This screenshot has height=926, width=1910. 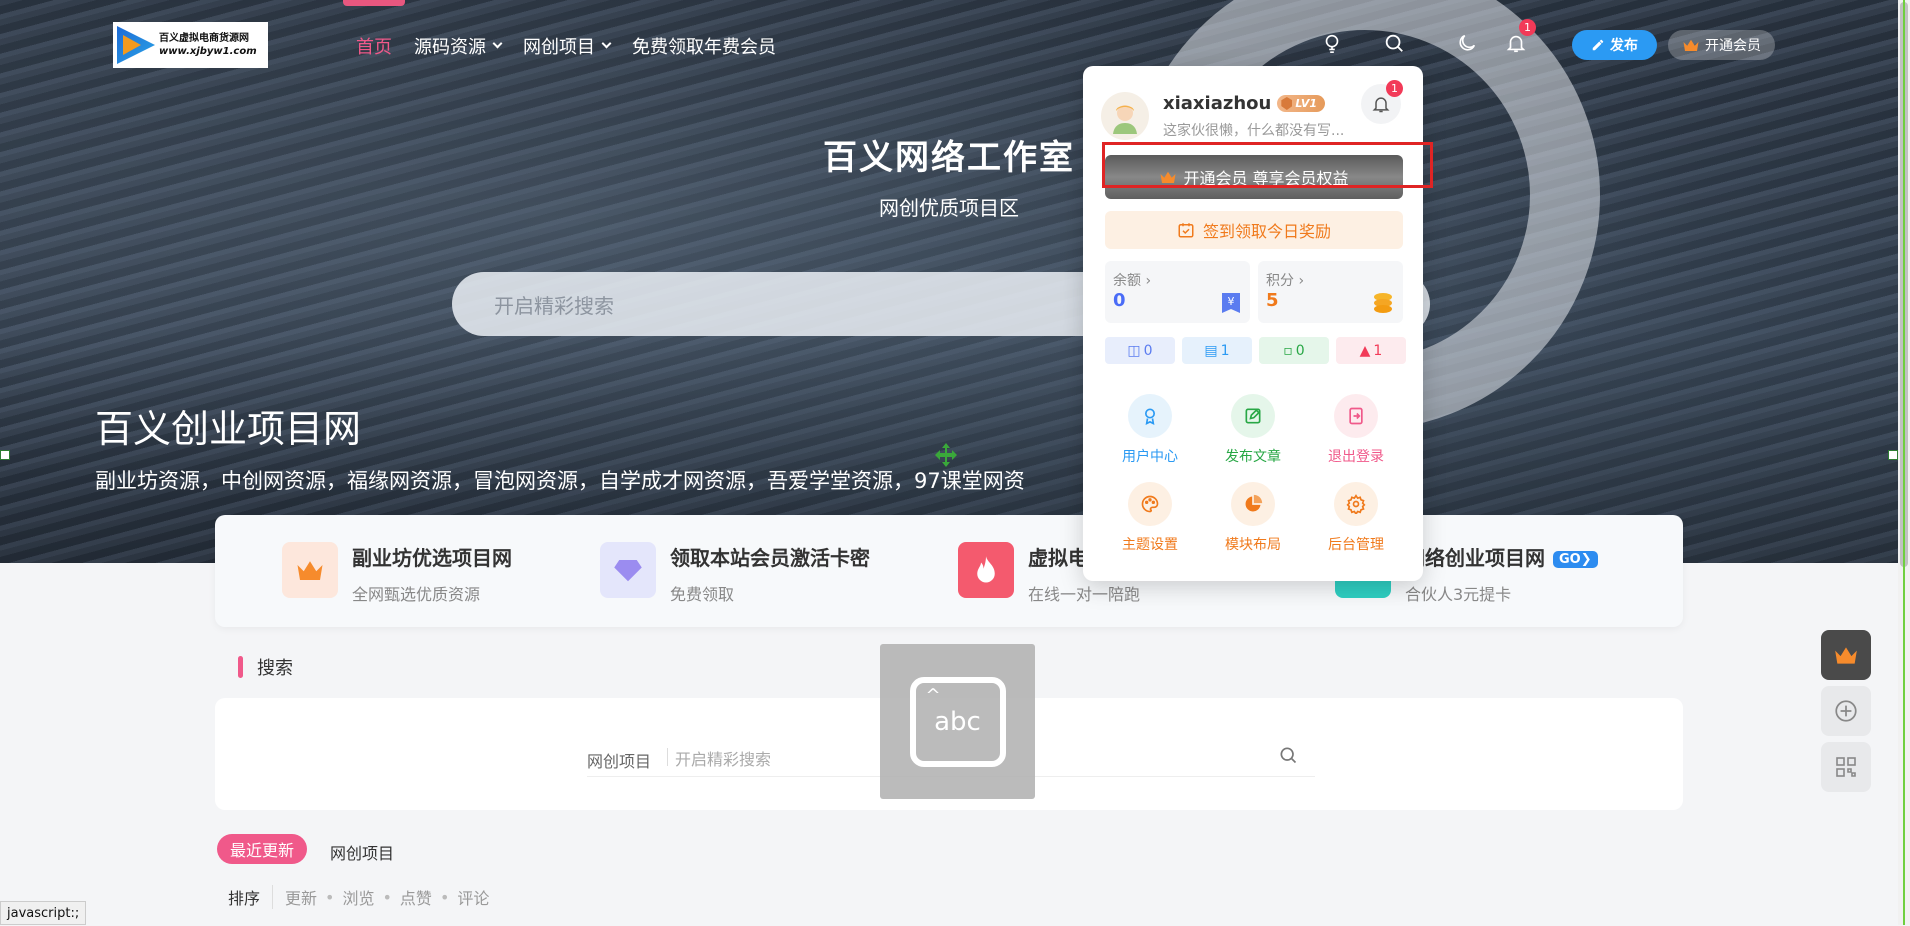 What do you see at coordinates (136, 45) in the screenshot?
I see `logo-mark-icon` at bounding box center [136, 45].